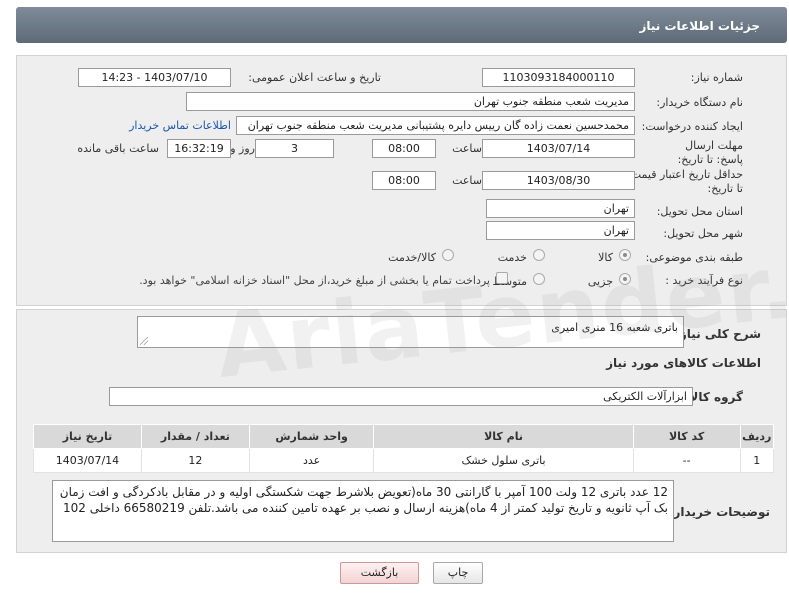  I want to click on city-label: شهر محل تحویل:, so click(703, 233).